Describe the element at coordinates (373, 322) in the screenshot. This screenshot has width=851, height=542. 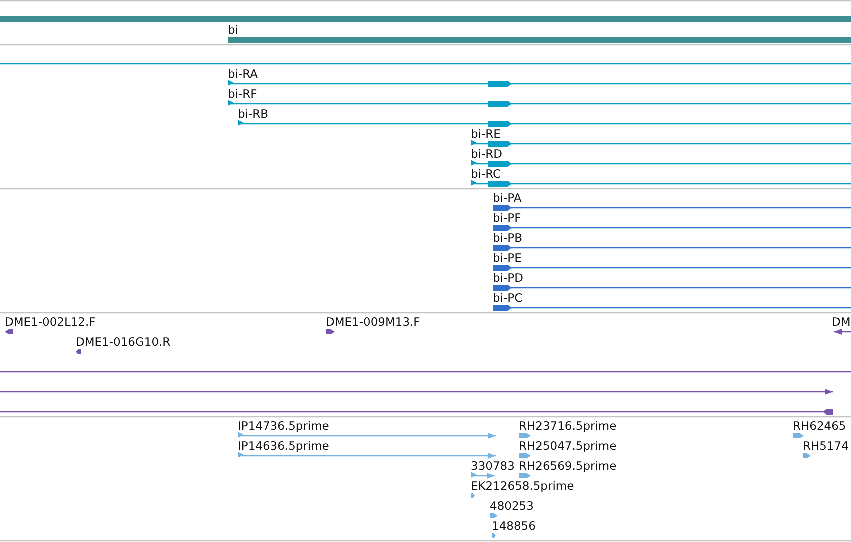
I see `feature-label: DME1-009M13.F` at that location.